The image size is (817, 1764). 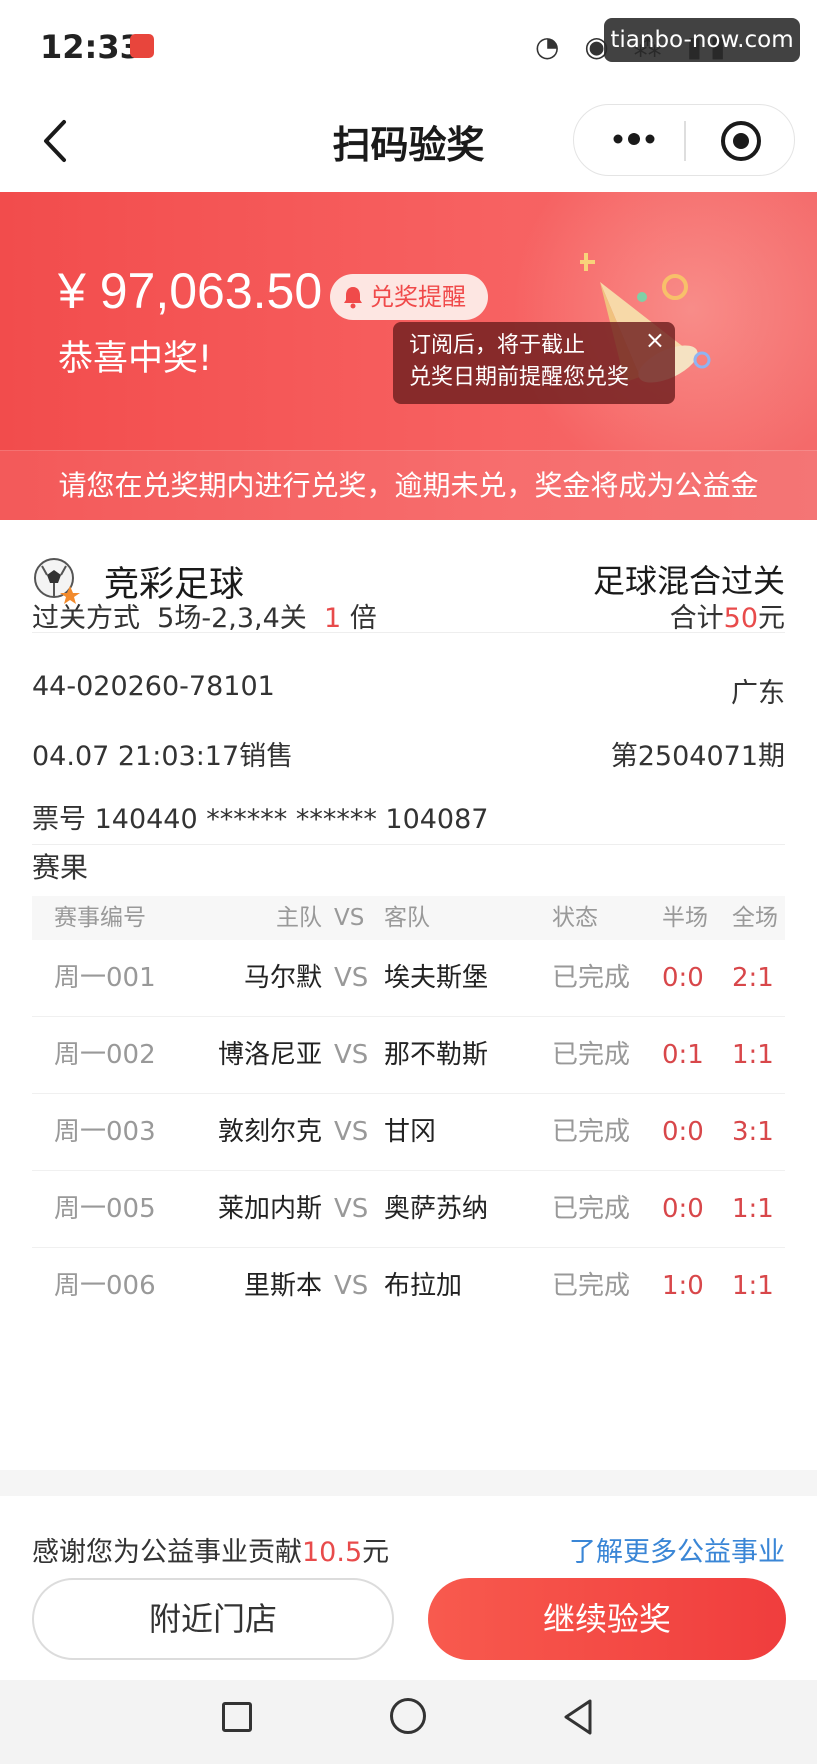 I want to click on multiplier-unit: 倍, so click(x=363, y=618).